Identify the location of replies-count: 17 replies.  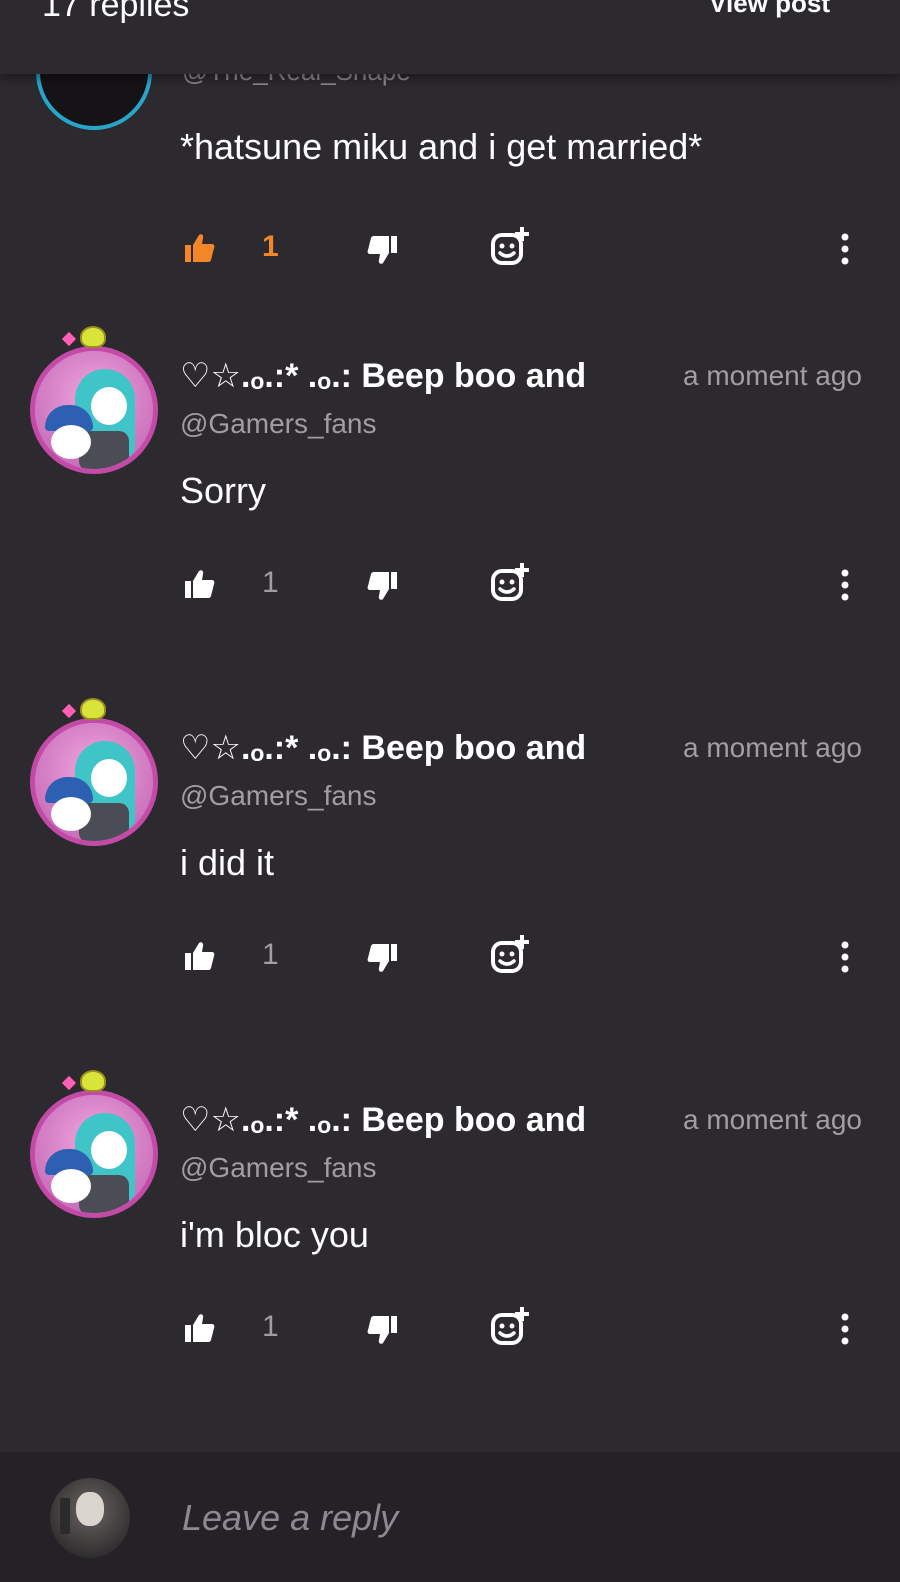
(116, 12).